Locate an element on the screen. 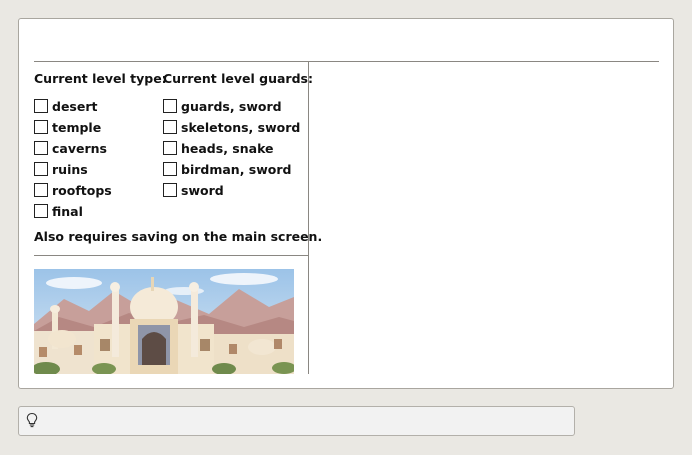 Image resolution: width=692 pixels, height=455 pixels. lightbulb-icon is located at coordinates (32, 421).